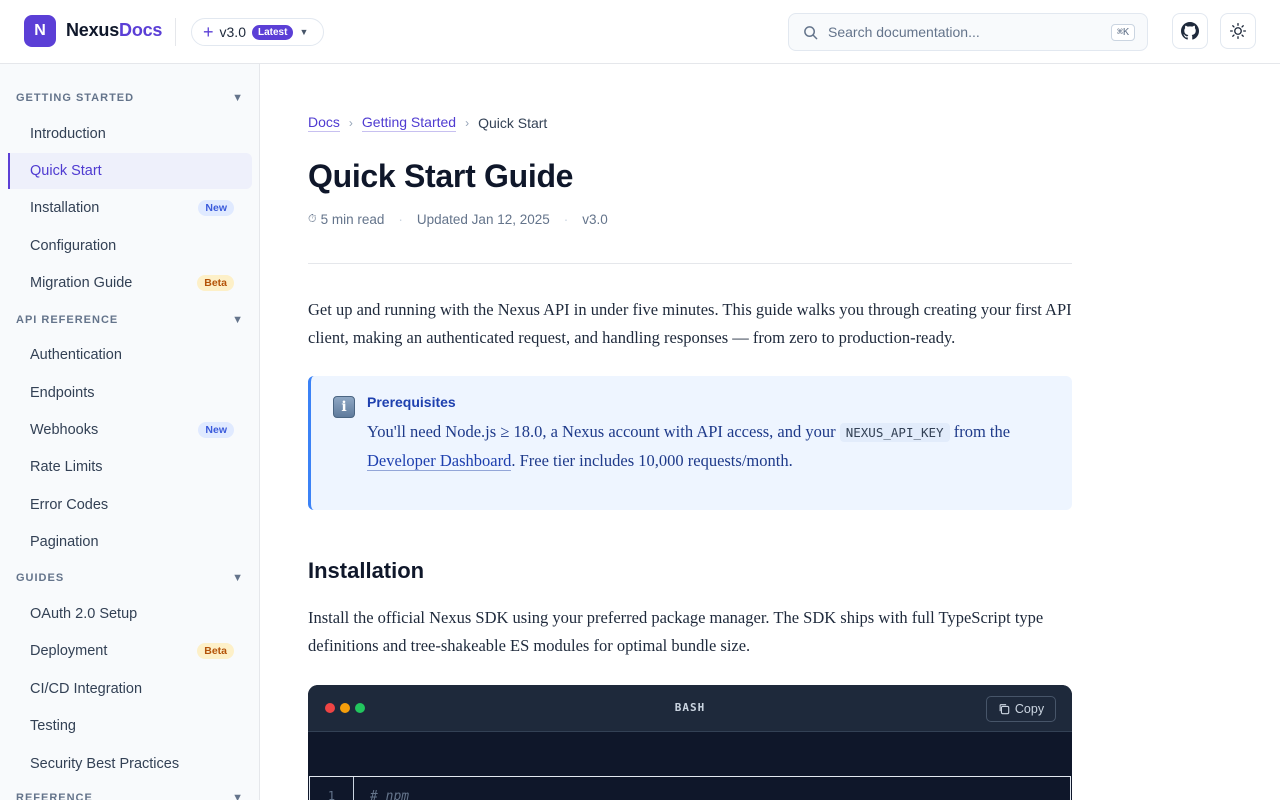 The width and height of the screenshot is (1280, 800). Describe the element at coordinates (304, 32) in the screenshot. I see `chevron-down-icon: ▼` at that location.